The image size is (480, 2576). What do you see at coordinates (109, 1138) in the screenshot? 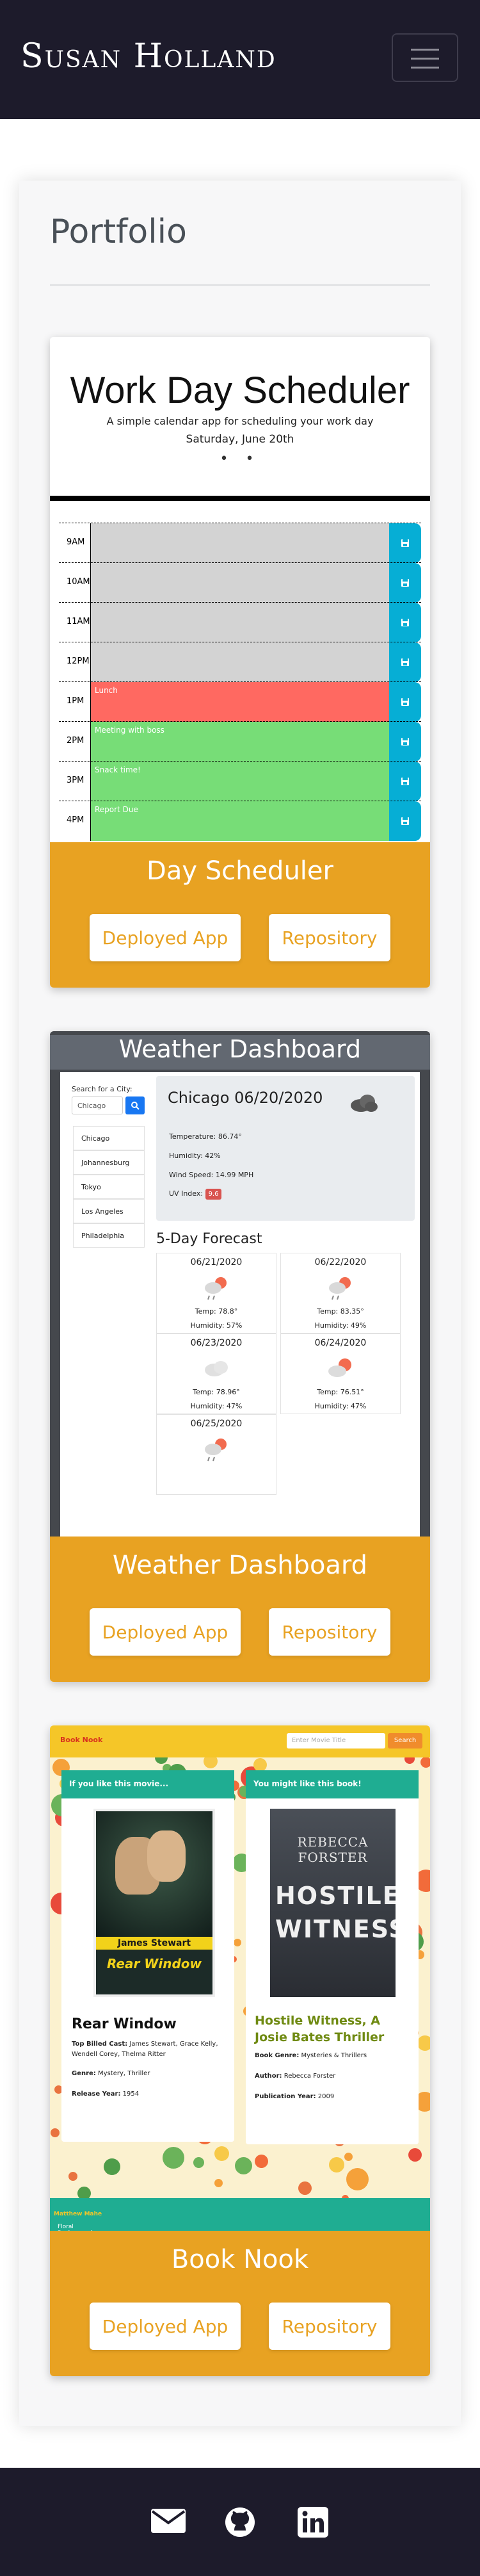
I see `city-list-item: Chicago` at bounding box center [109, 1138].